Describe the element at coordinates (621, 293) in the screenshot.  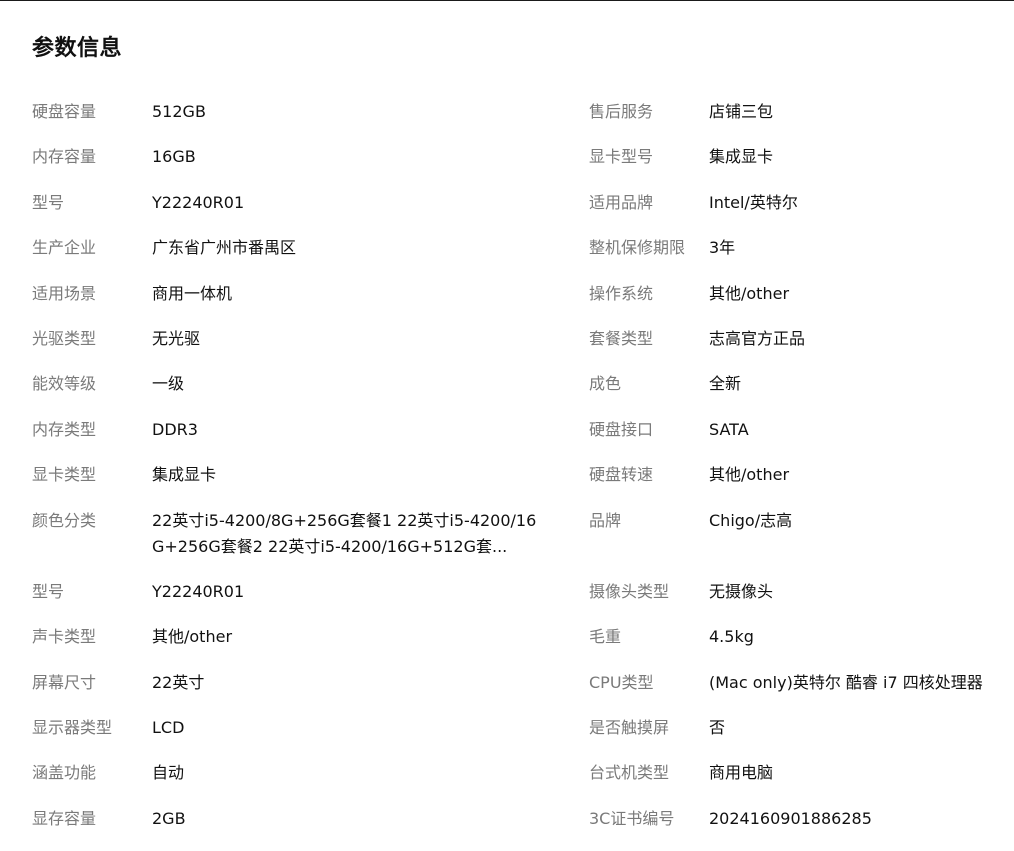
I see `param-label: 操作系统` at that location.